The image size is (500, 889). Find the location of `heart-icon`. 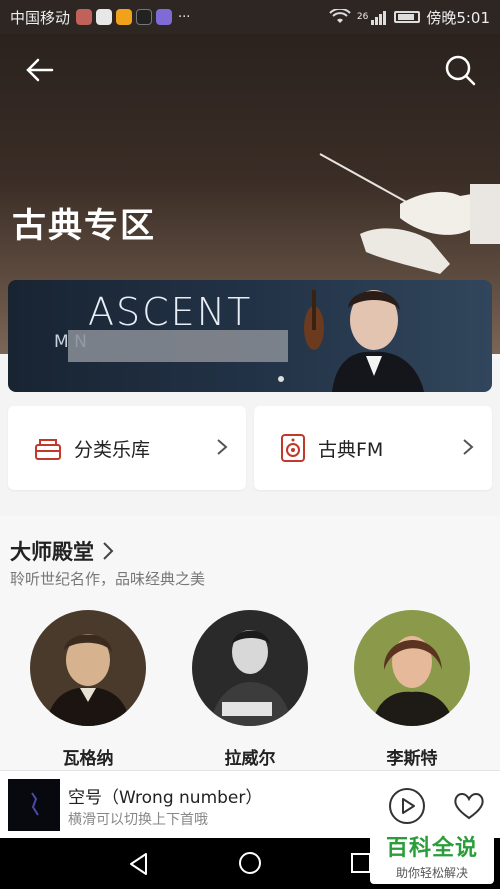

heart-icon is located at coordinates (469, 806).